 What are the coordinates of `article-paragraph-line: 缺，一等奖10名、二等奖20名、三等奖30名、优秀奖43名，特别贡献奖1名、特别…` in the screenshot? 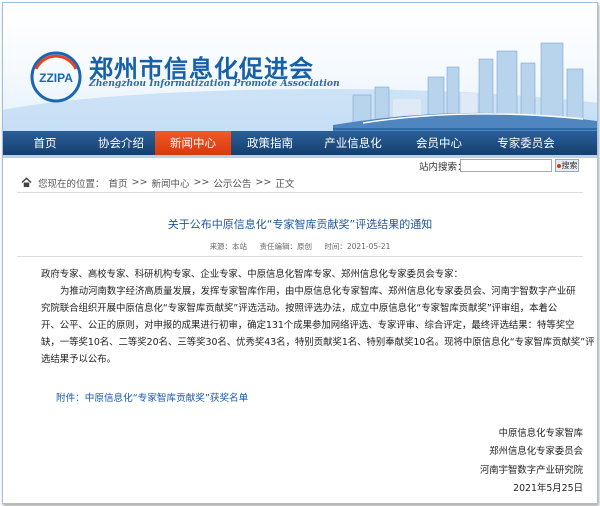 It's located at (318, 342).